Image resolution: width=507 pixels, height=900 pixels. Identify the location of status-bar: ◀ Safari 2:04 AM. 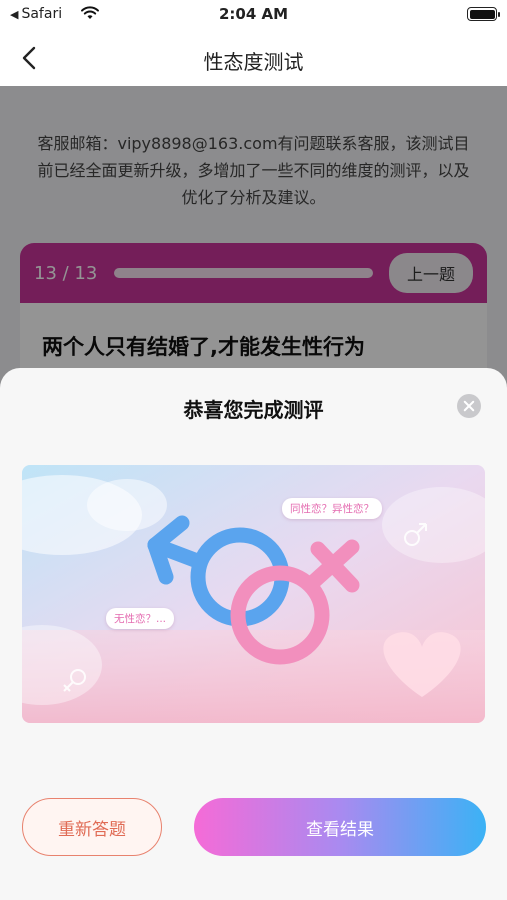
(253, 15).